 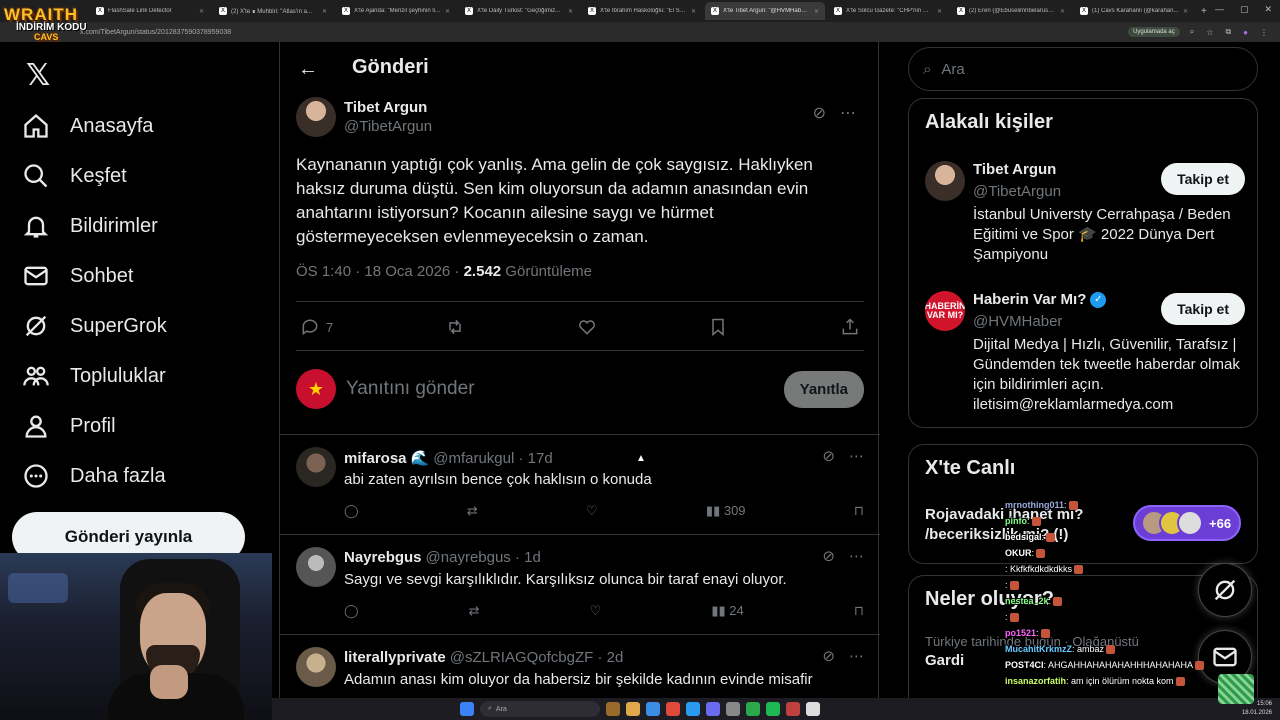 What do you see at coordinates (77, 276) in the screenshot?
I see `nav-chat: Sohbet` at bounding box center [77, 276].